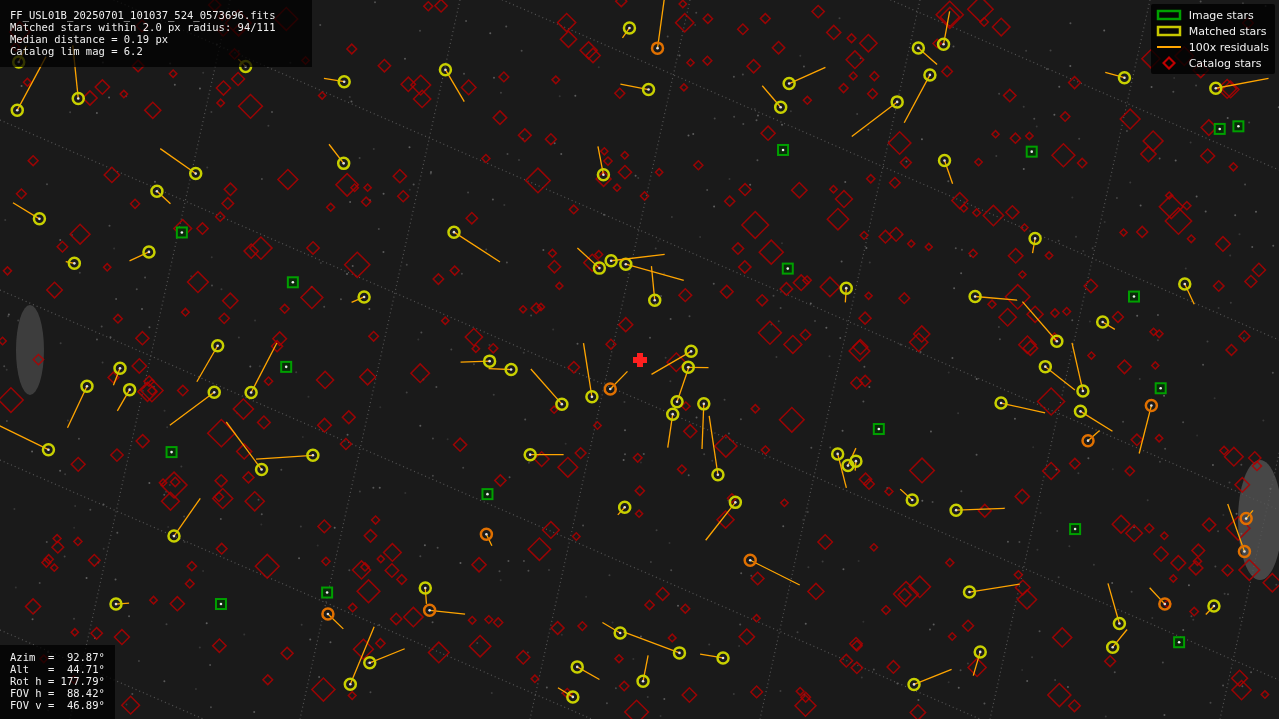 The height and width of the screenshot is (719, 1279). I want to click on info-text: Catalog lim mag = 6.2, so click(77, 51).